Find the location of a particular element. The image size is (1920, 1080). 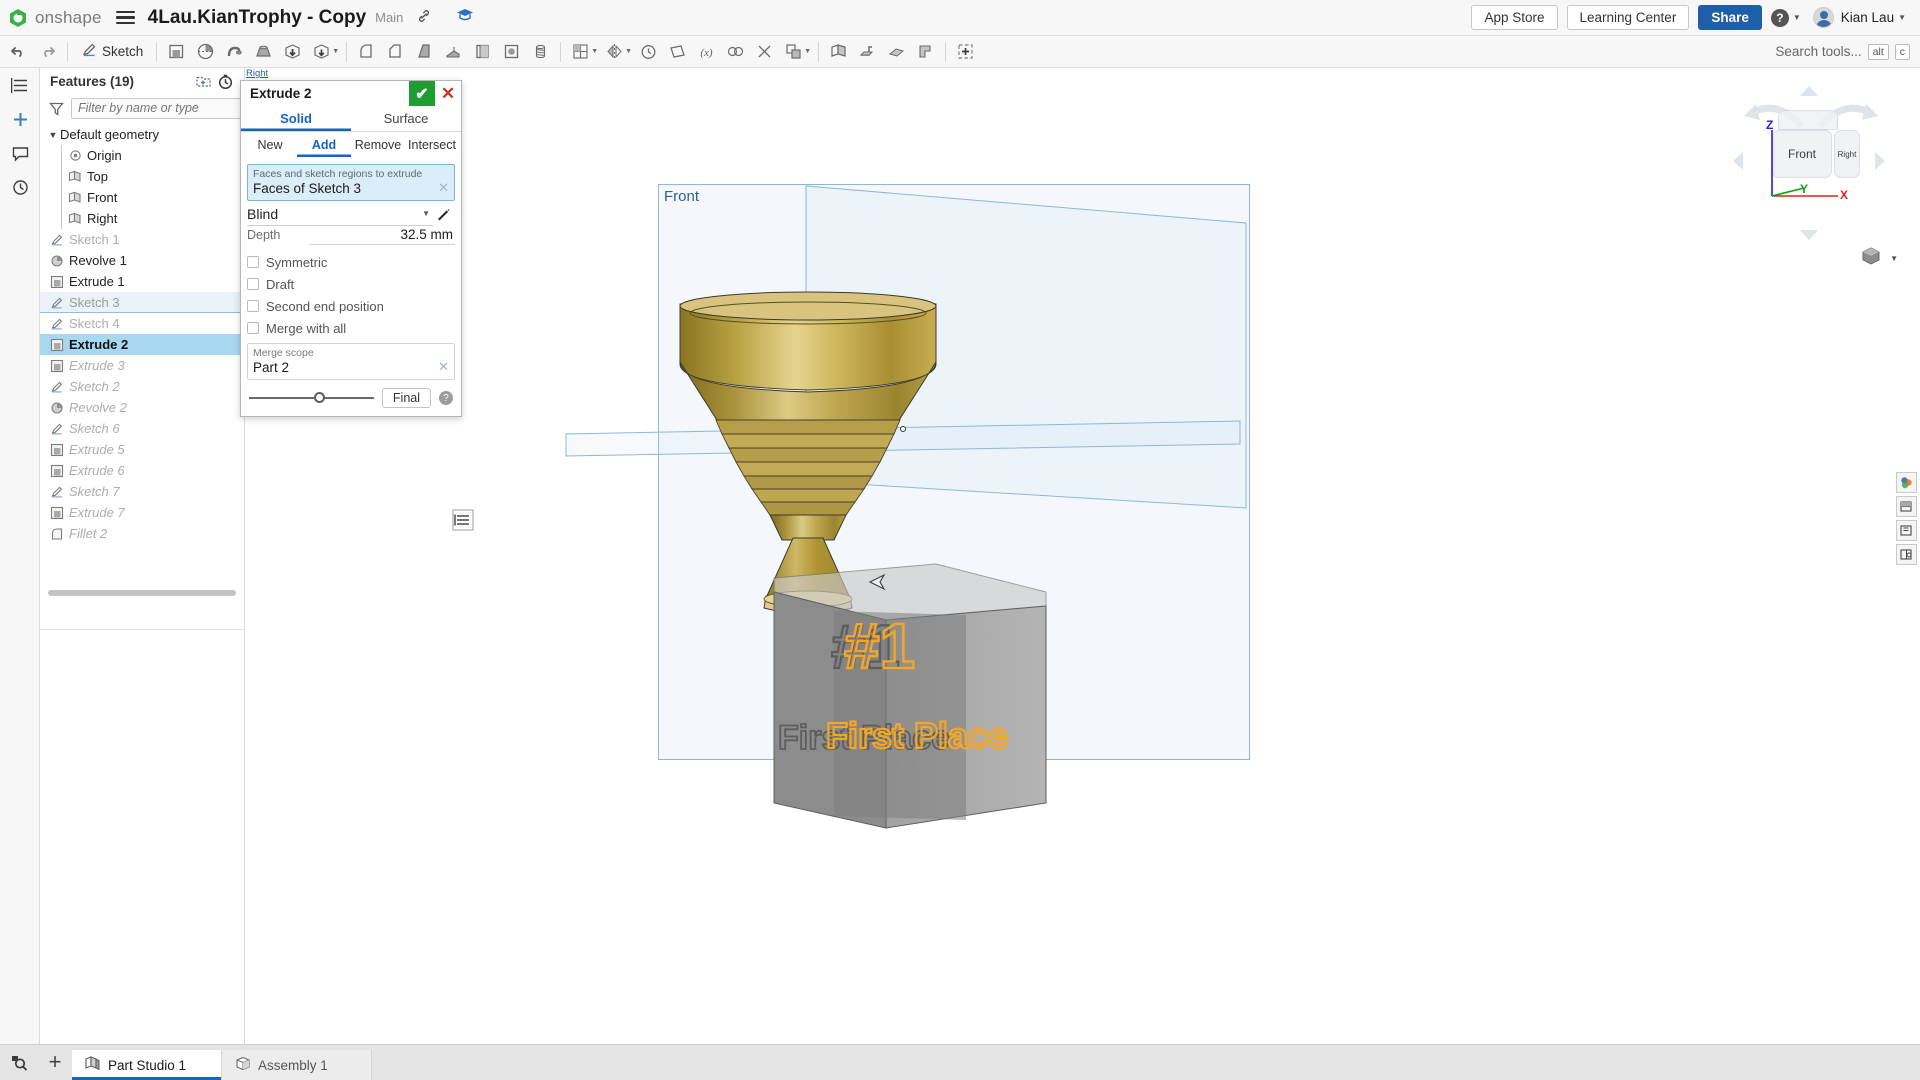

sweep-icon is located at coordinates (234, 52).